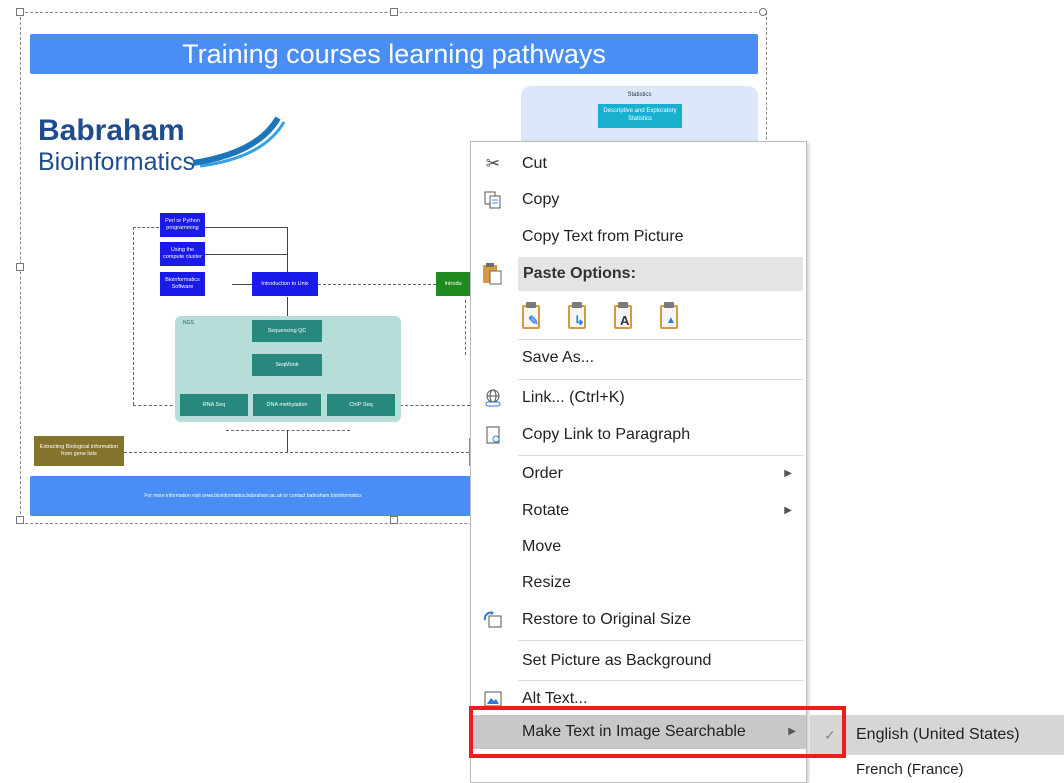 Image resolution: width=1064 pixels, height=783 pixels. I want to click on submenu-item-label: English (United States), so click(938, 734).